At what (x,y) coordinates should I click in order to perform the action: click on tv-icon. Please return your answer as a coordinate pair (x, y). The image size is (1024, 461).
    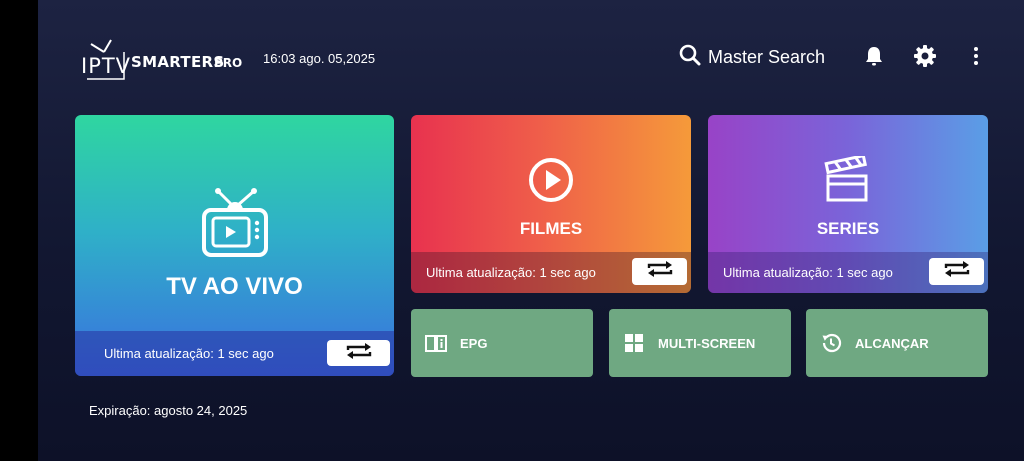
    Looking at the image, I should click on (235, 226).